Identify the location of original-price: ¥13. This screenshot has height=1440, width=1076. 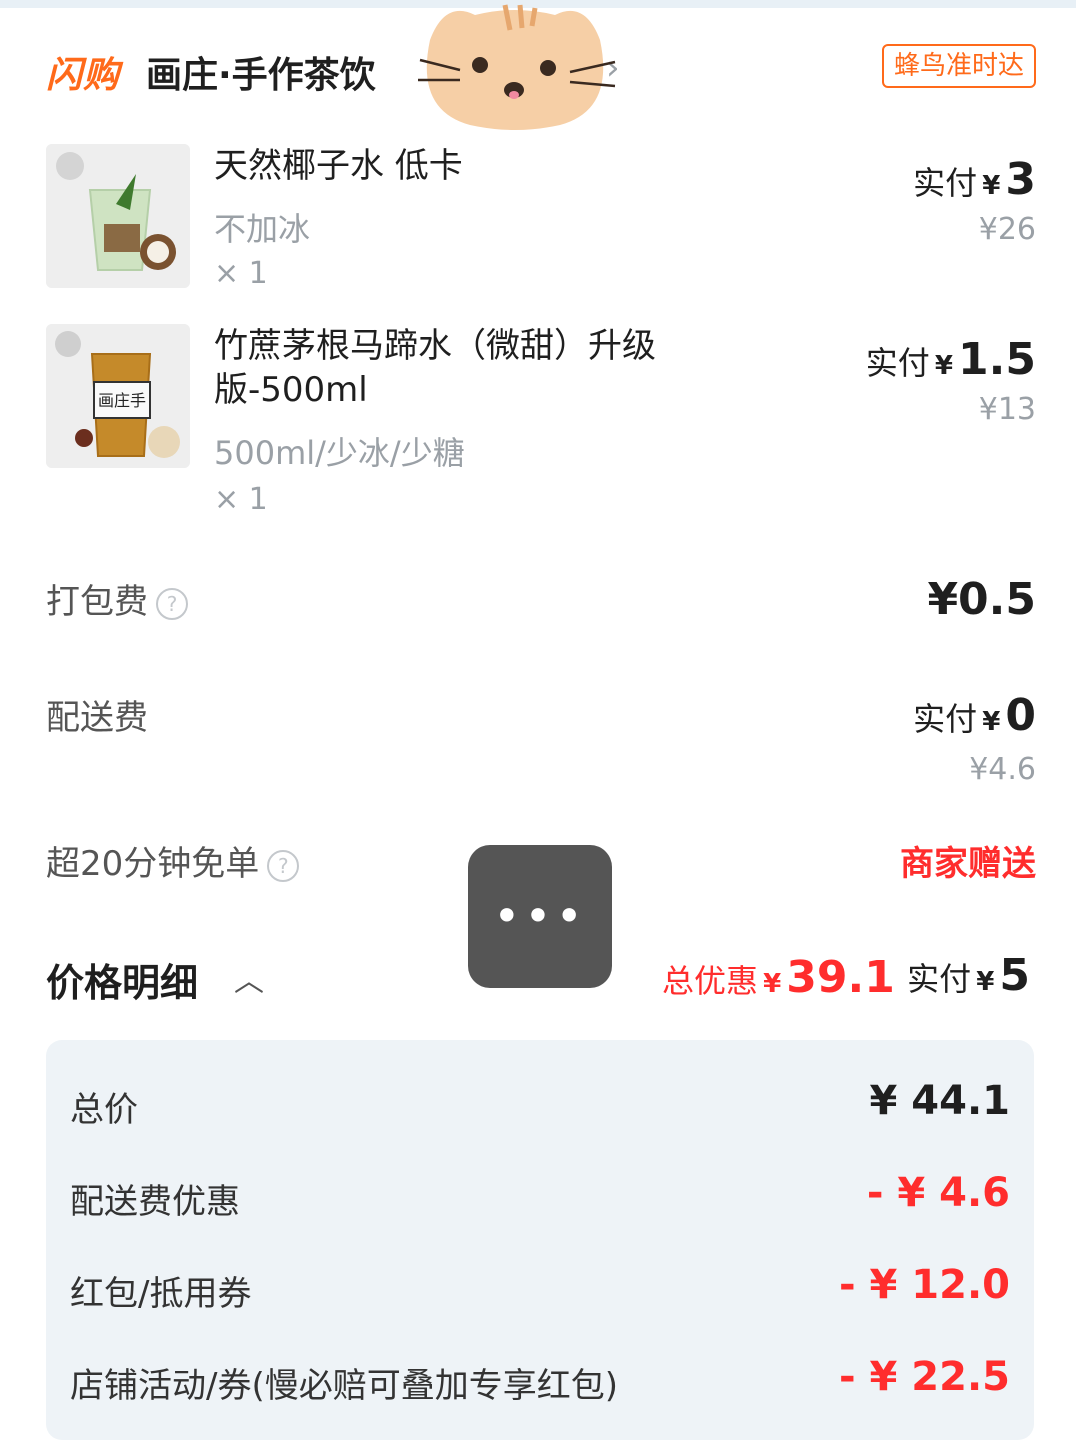
(1007, 409).